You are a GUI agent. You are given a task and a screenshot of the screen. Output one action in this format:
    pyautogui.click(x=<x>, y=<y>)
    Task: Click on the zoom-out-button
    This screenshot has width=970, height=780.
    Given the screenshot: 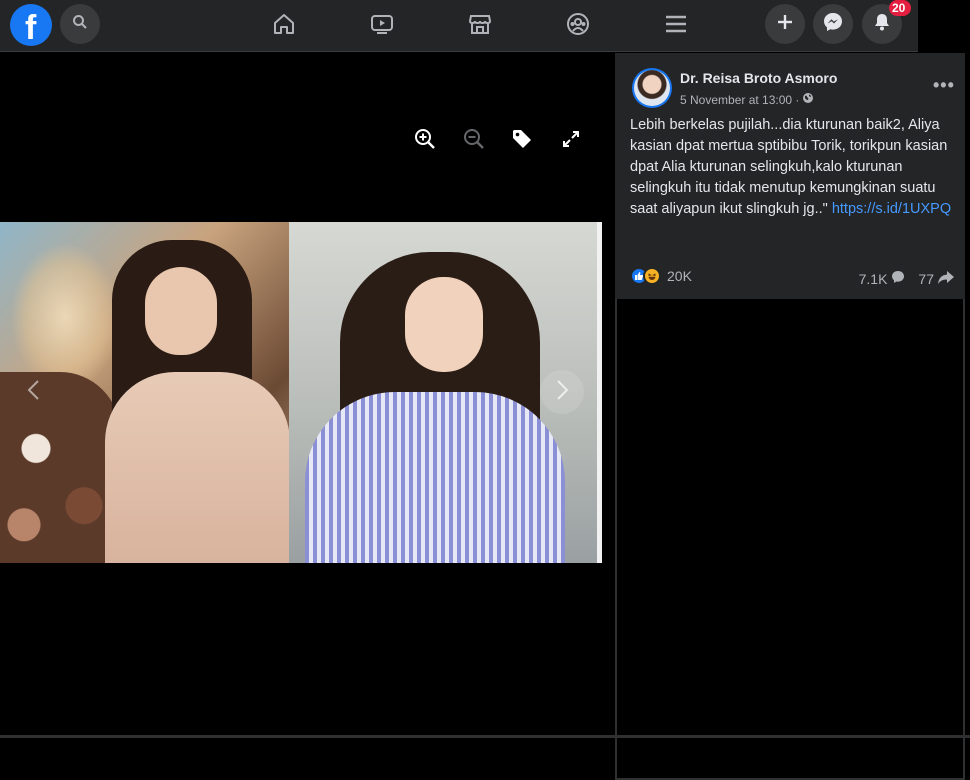 What is the action you would take?
    pyautogui.click(x=474, y=141)
    